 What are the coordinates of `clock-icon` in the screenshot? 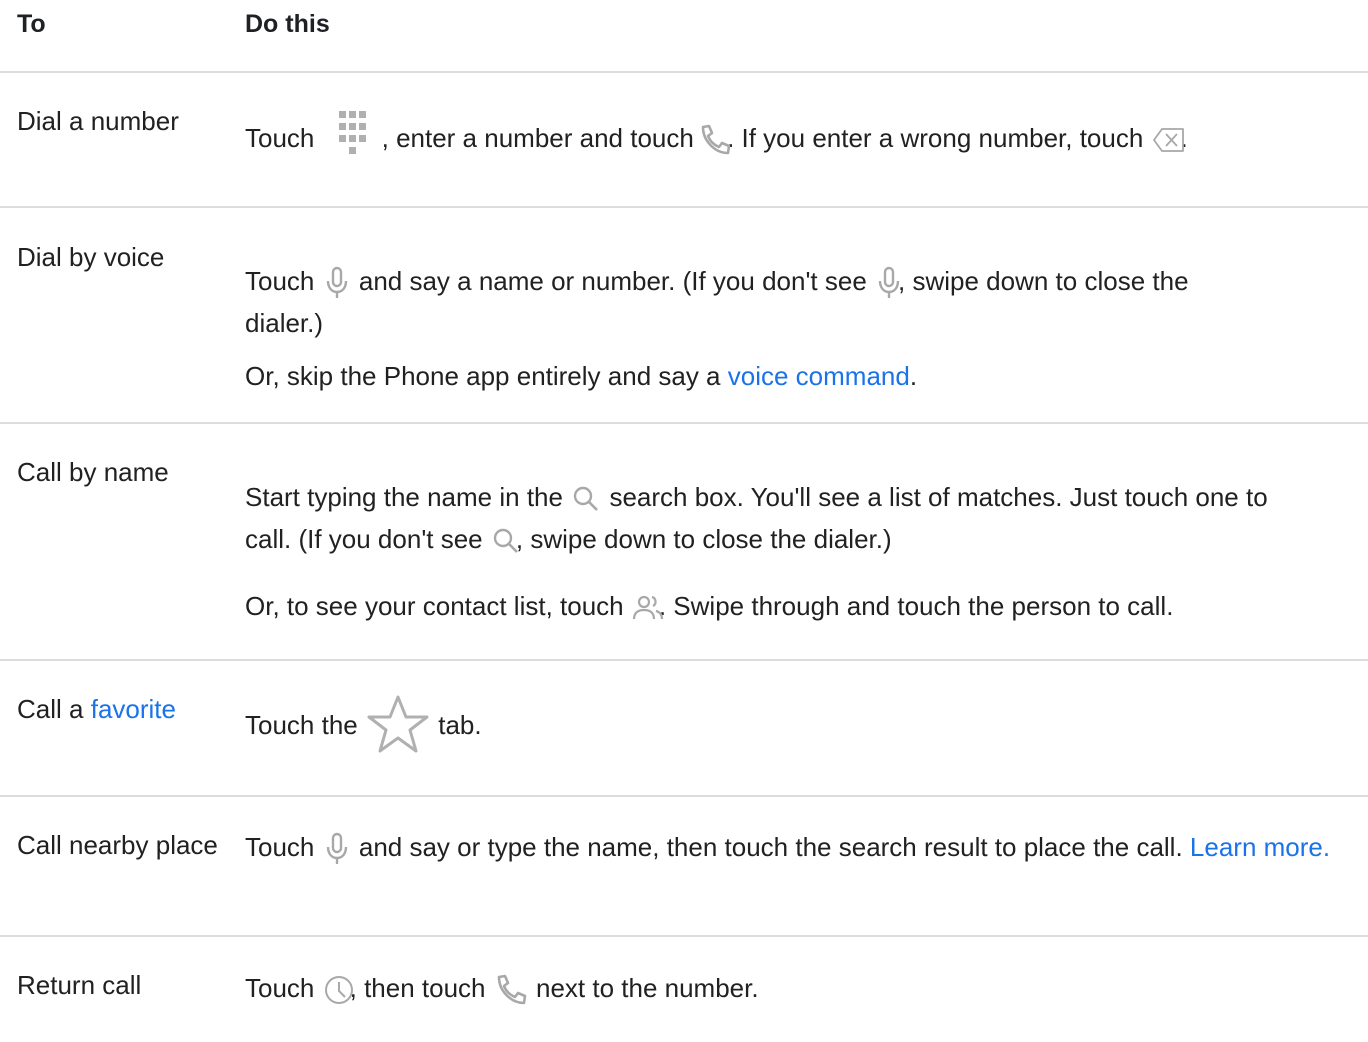 It's located at (339, 990).